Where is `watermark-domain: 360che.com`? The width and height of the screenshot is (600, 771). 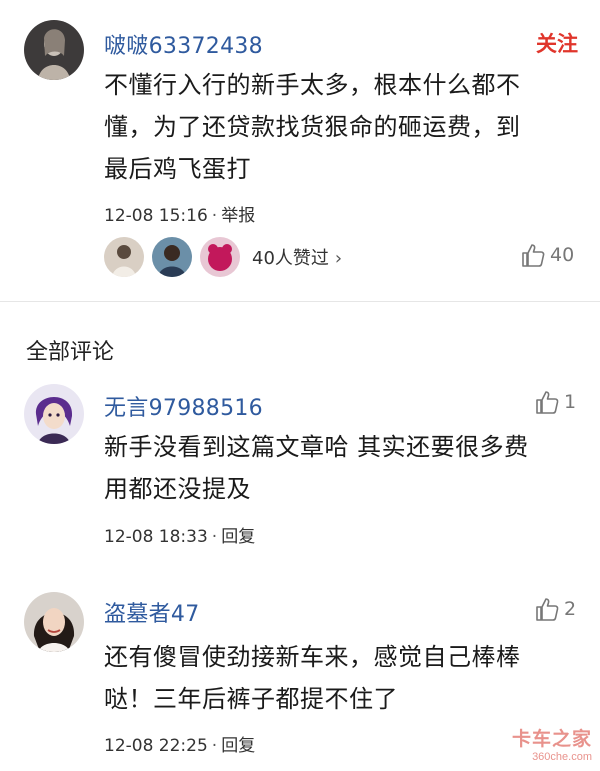
watermark-domain: 360che.com is located at coordinates (562, 757).